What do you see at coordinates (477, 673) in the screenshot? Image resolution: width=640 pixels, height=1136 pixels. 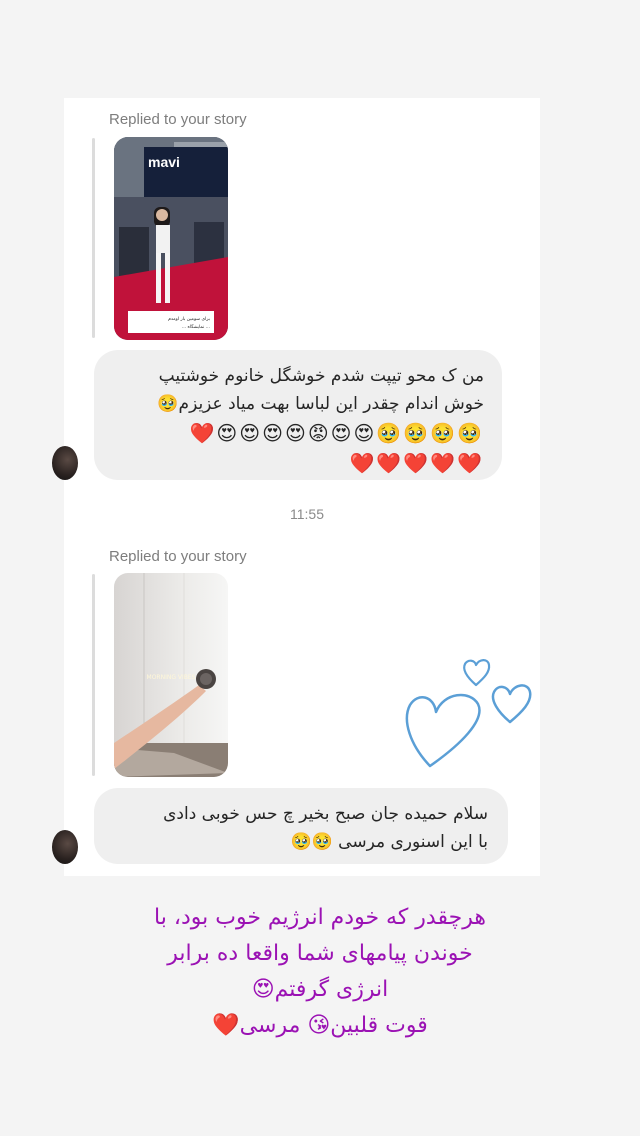 I see `small-heart-icon` at bounding box center [477, 673].